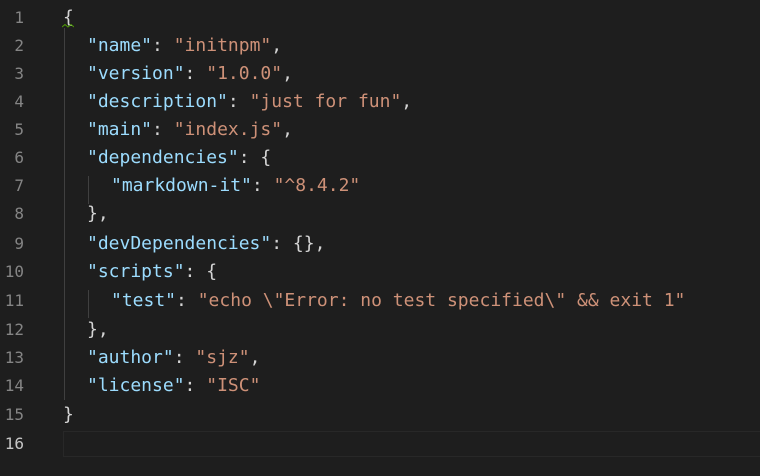 The width and height of the screenshot is (760, 476). Describe the element at coordinates (130, 357) in the screenshot. I see `json-key: "author"` at that location.